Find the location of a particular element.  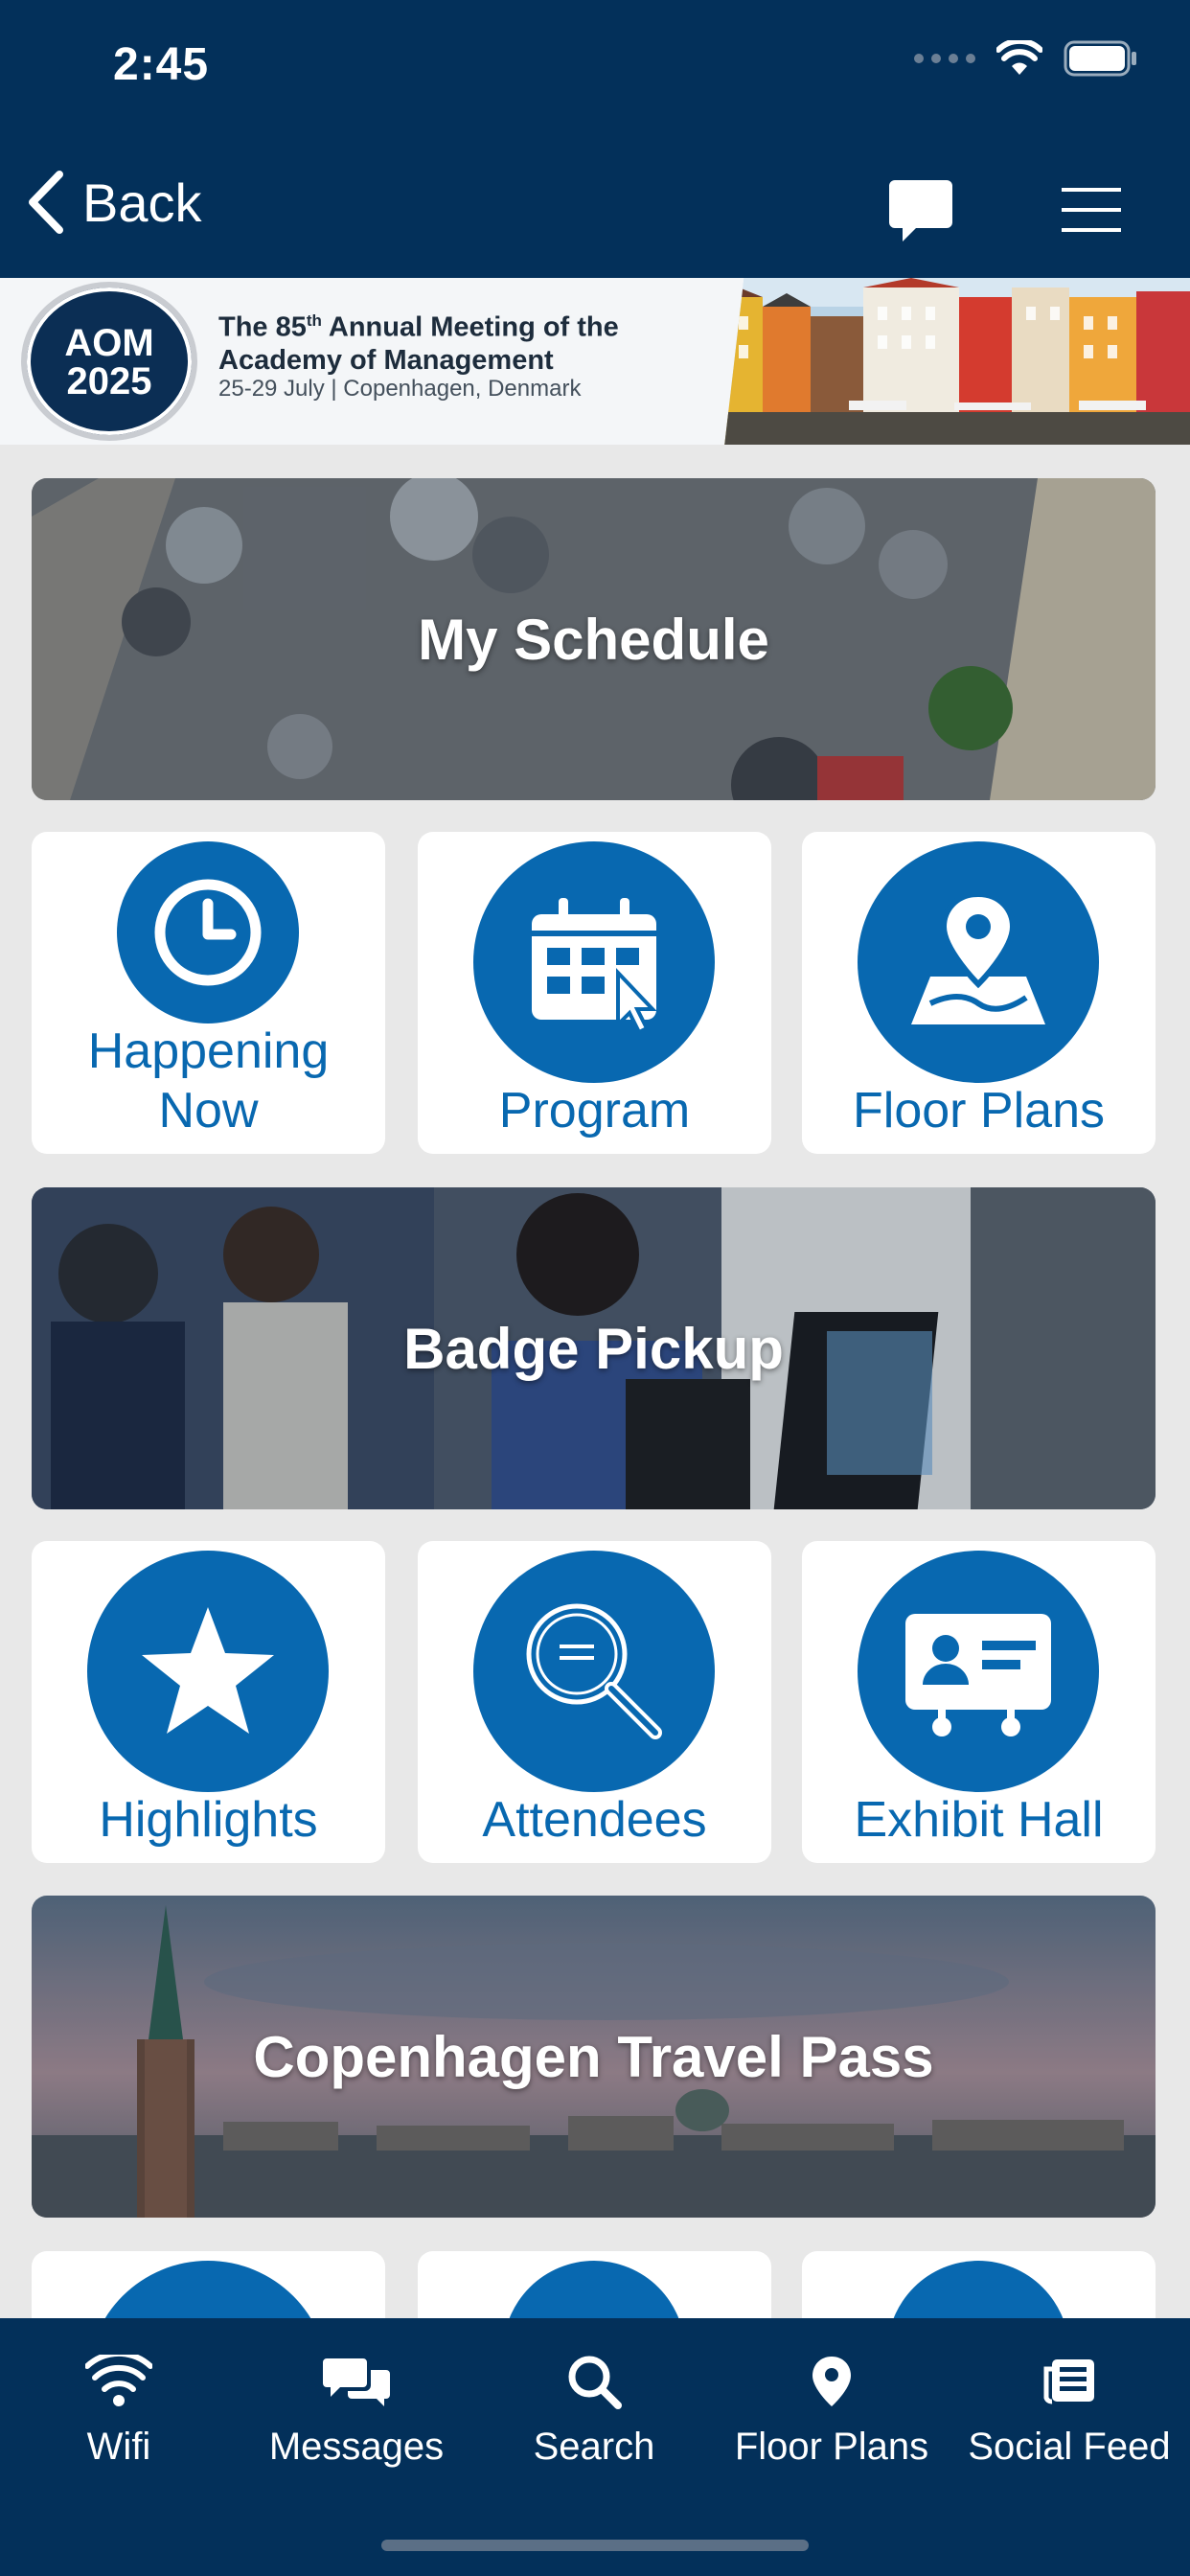

tab-wifi: Wifi is located at coordinates (119, 2403).